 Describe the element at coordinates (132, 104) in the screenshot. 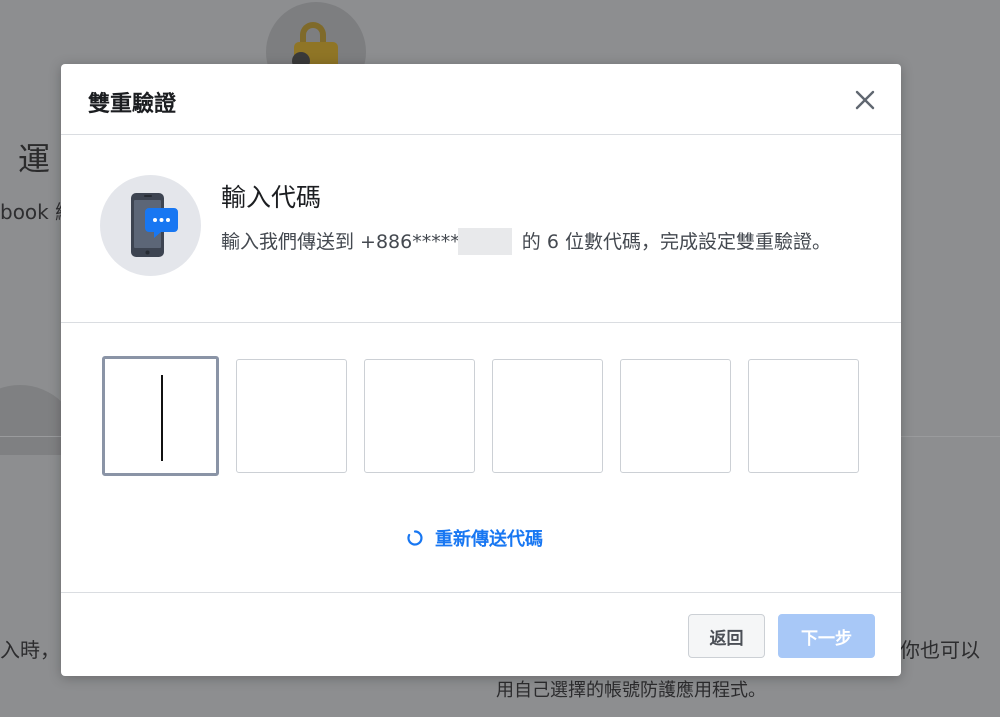

I see `dialog-title: 雙重驗證` at that location.